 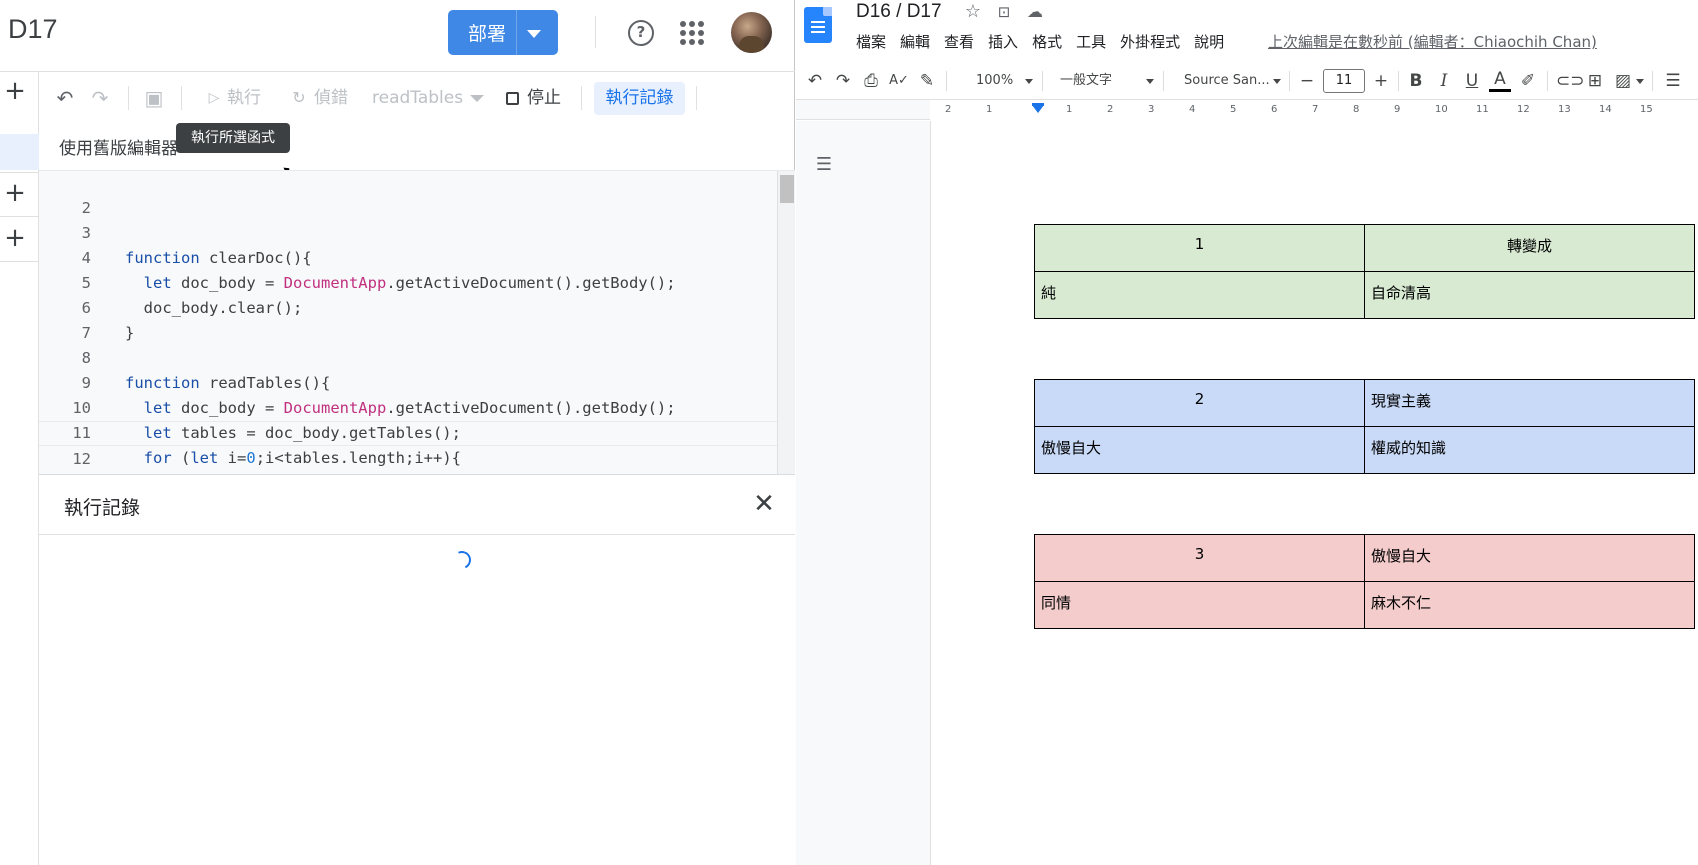 What do you see at coordinates (244, 98) in the screenshot?
I see `run-button: 執行` at bounding box center [244, 98].